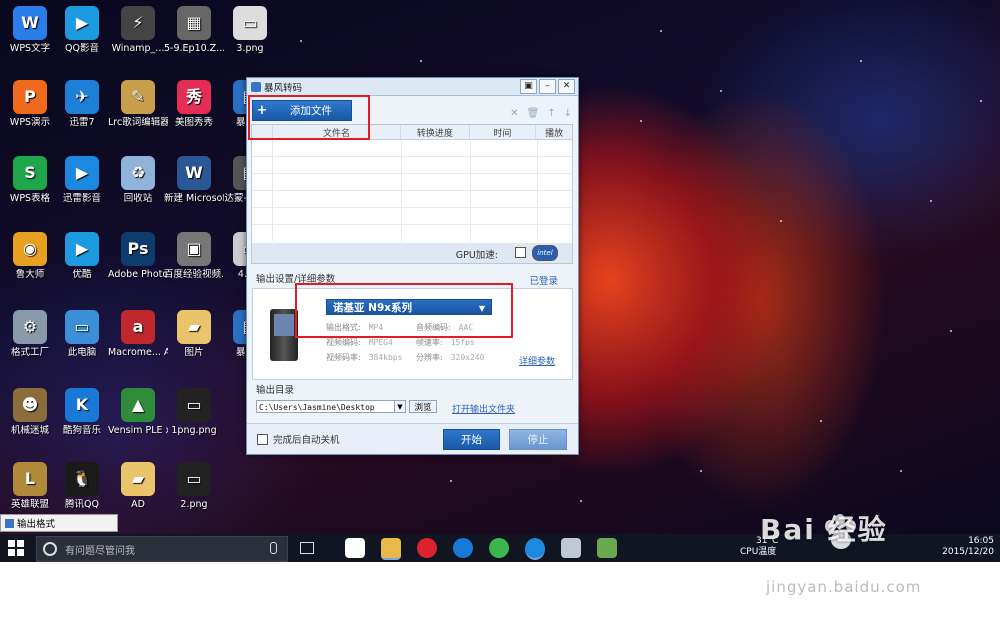 Image resolution: width=1000 pixels, height=624 pixels. What do you see at coordinates (138, 430) in the screenshot?
I see `desktop-icon-label: Vensim PLE x32` at bounding box center [138, 430].